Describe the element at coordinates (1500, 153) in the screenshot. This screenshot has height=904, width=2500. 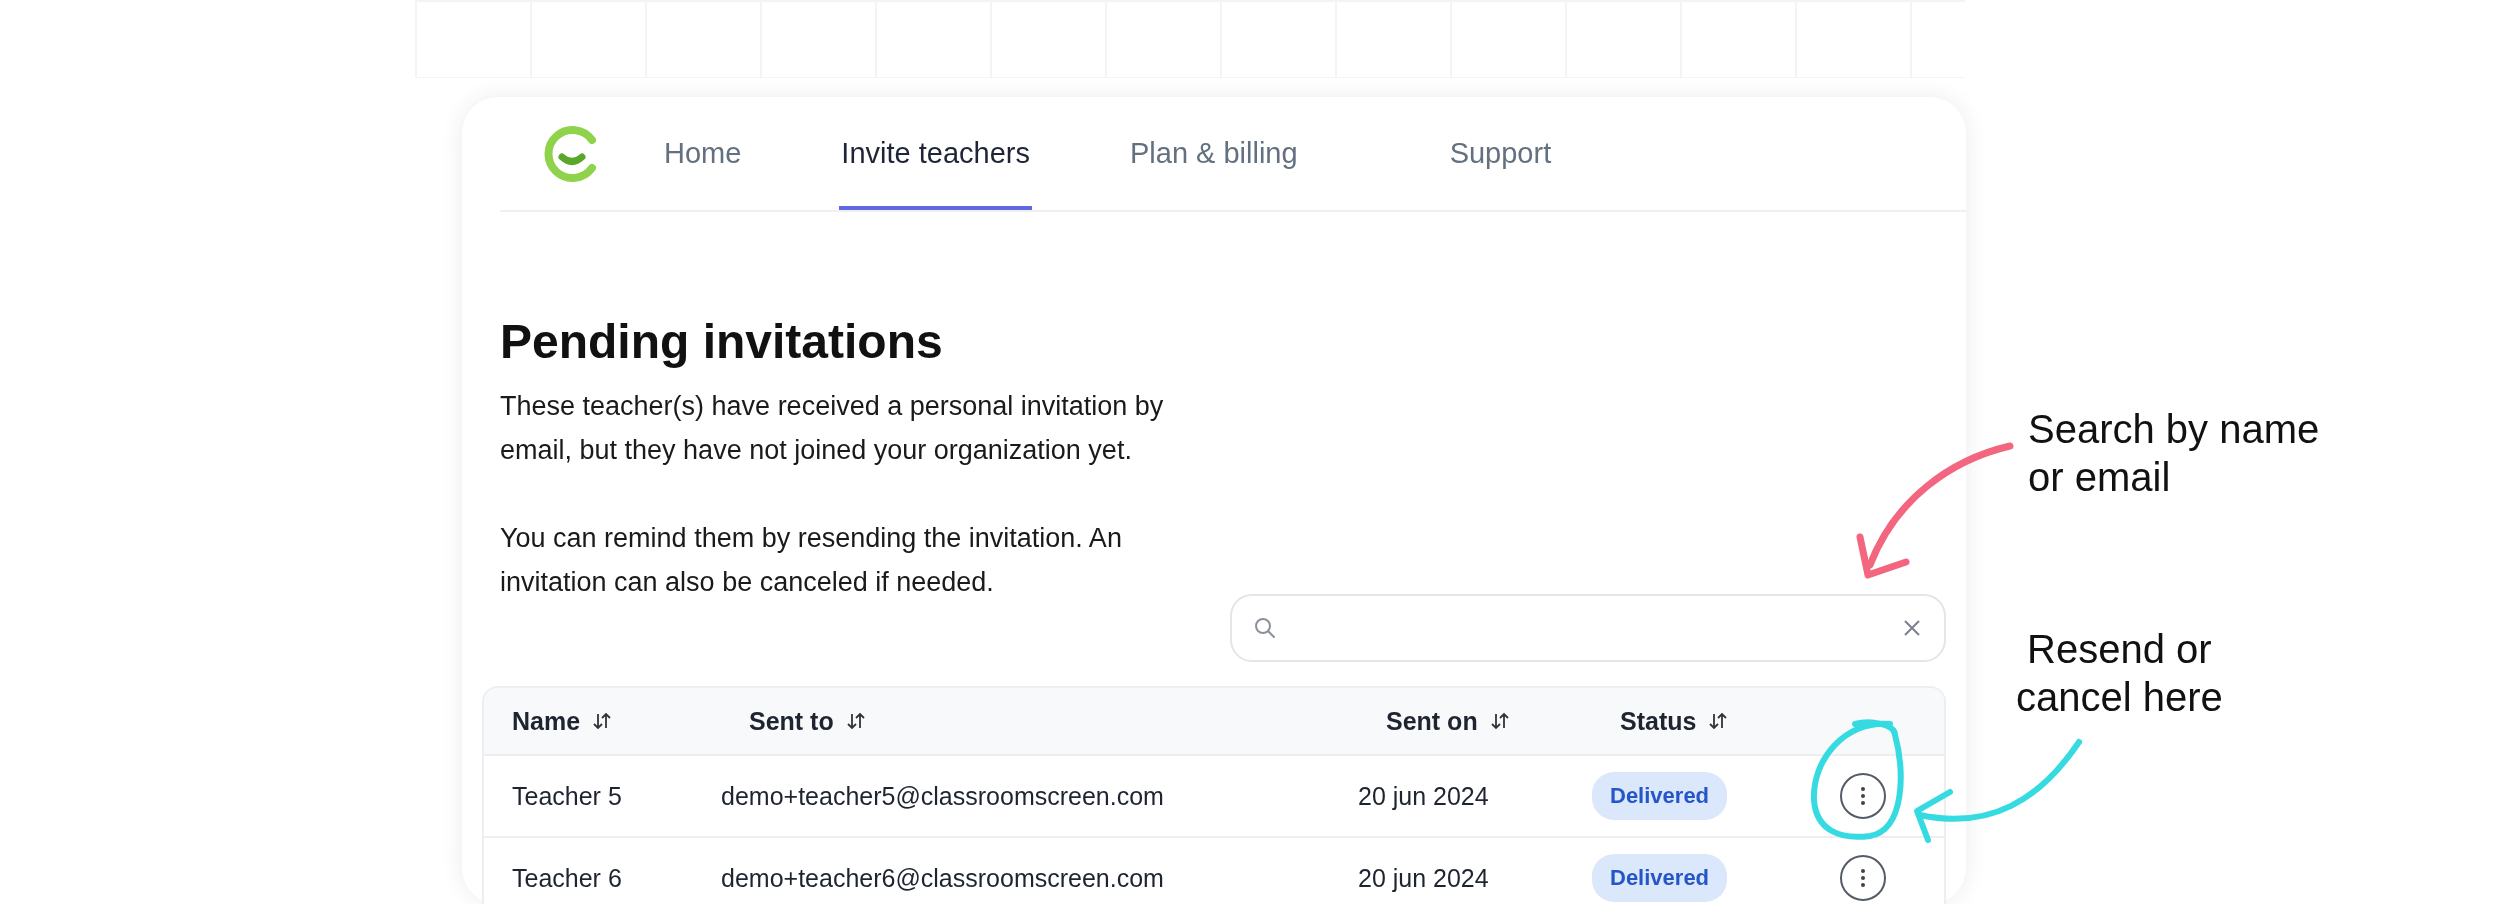
I see `nav-tab: Support` at that location.